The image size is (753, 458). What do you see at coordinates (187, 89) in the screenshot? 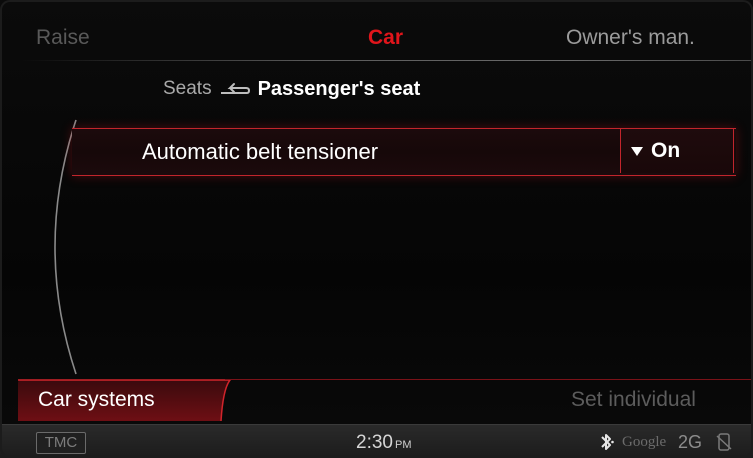
I see `breadcrumb-parent: Seats` at bounding box center [187, 89].